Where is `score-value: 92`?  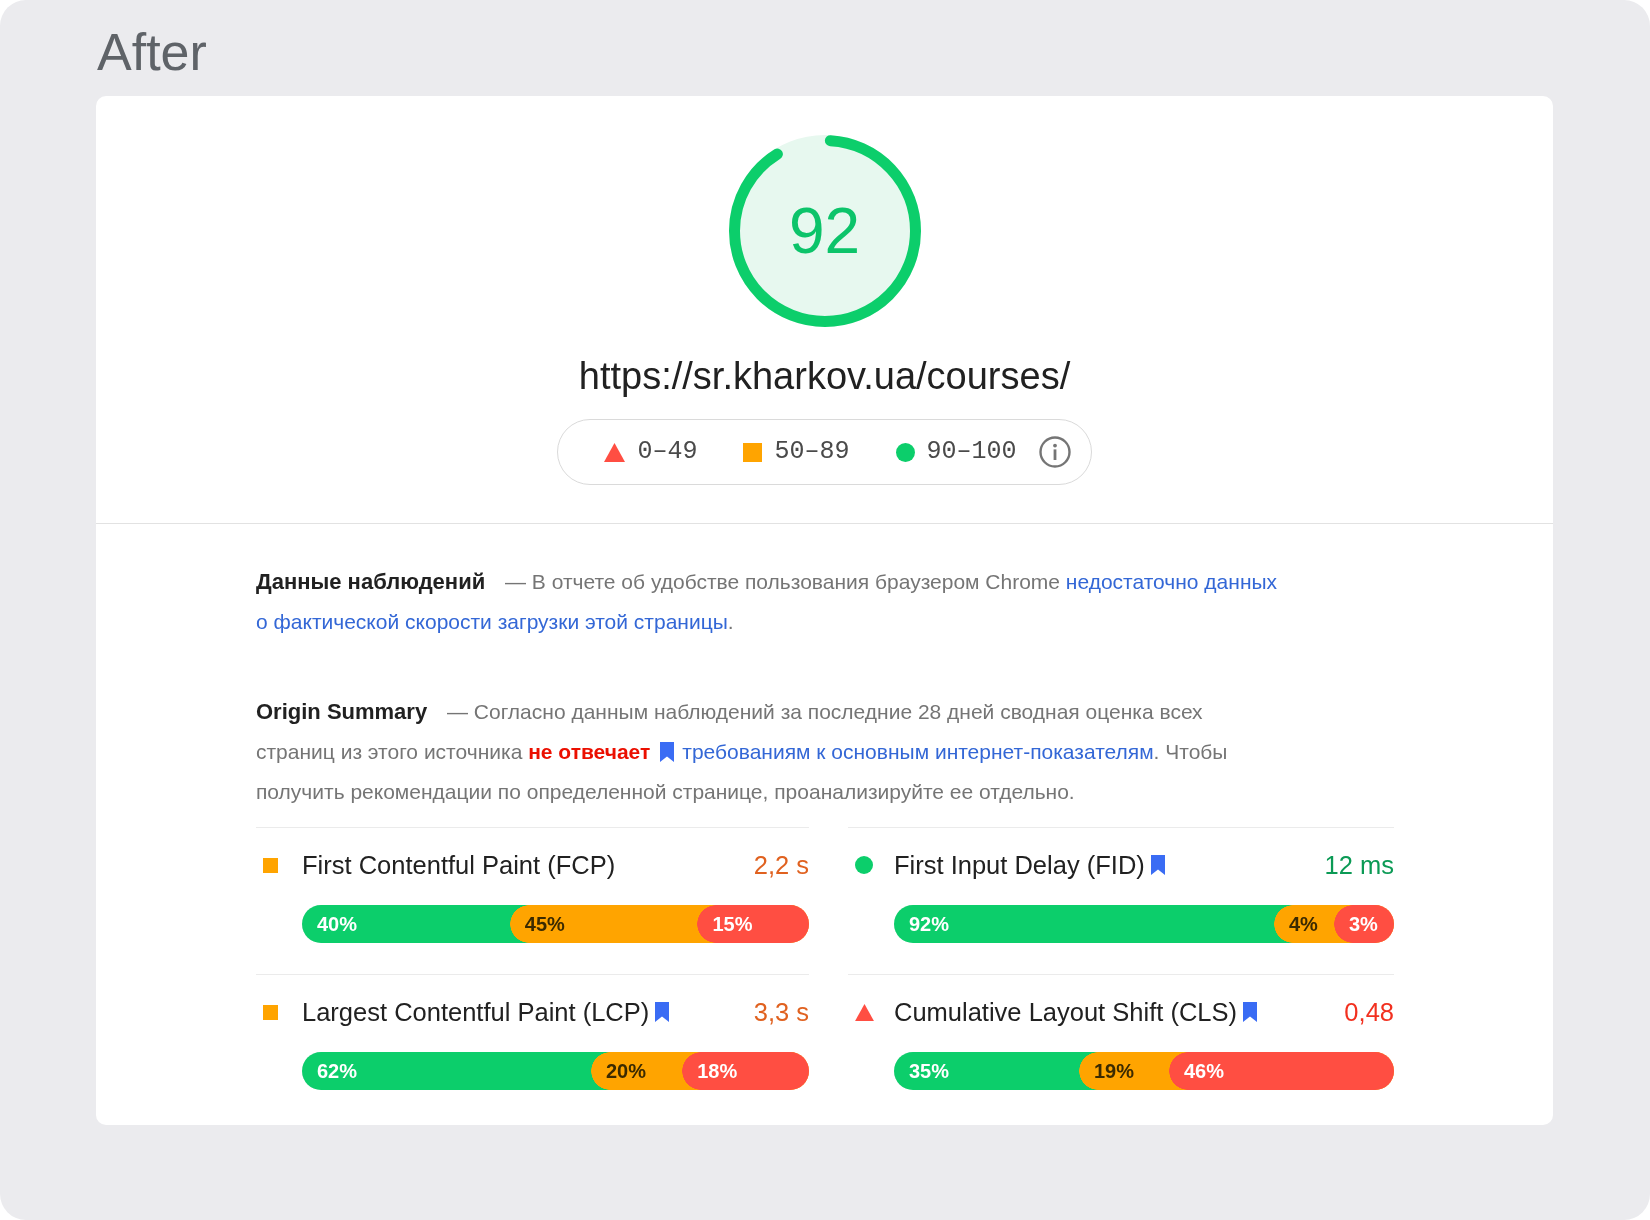
score-value: 92 is located at coordinates (824, 231).